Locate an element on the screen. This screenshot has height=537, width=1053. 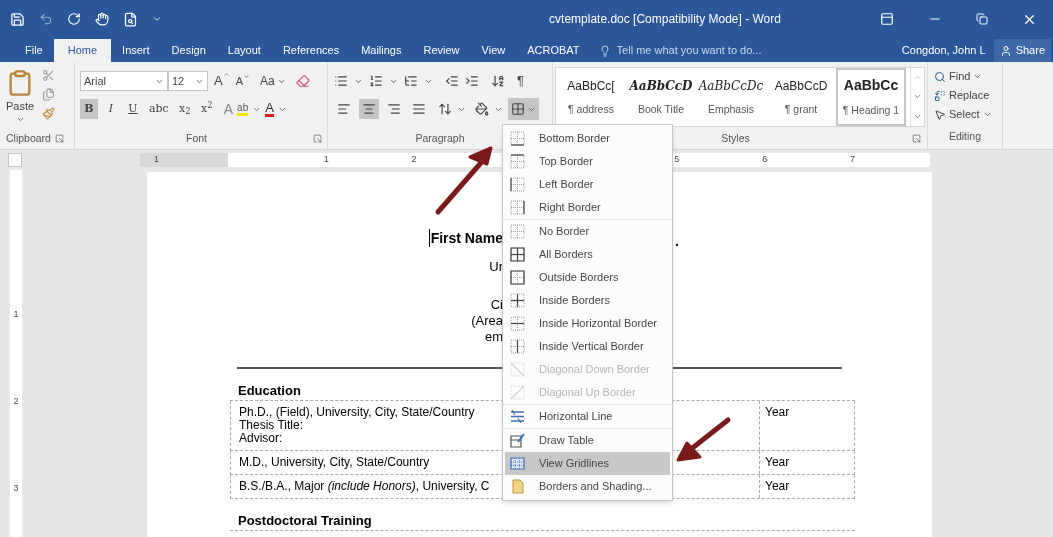
sort-icon is located at coordinates (498, 81).